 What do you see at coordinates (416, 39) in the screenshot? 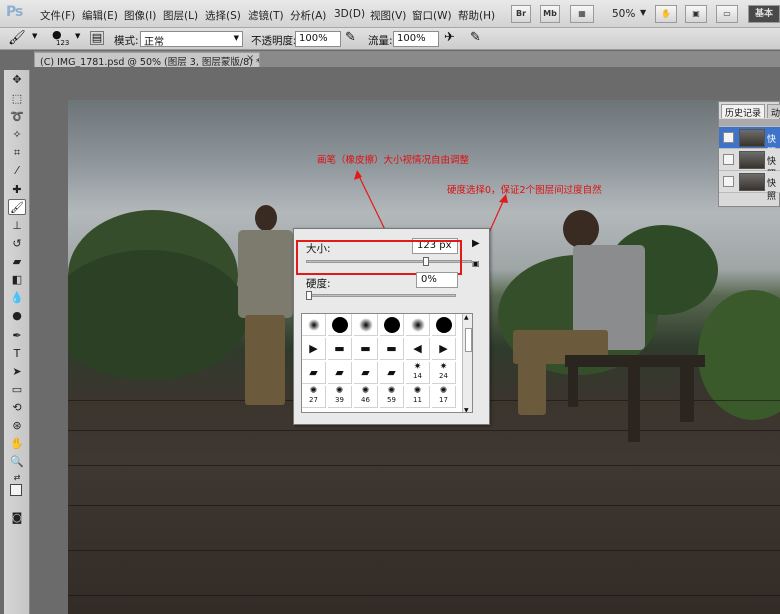
I see `flow-input: 100%` at bounding box center [416, 39].